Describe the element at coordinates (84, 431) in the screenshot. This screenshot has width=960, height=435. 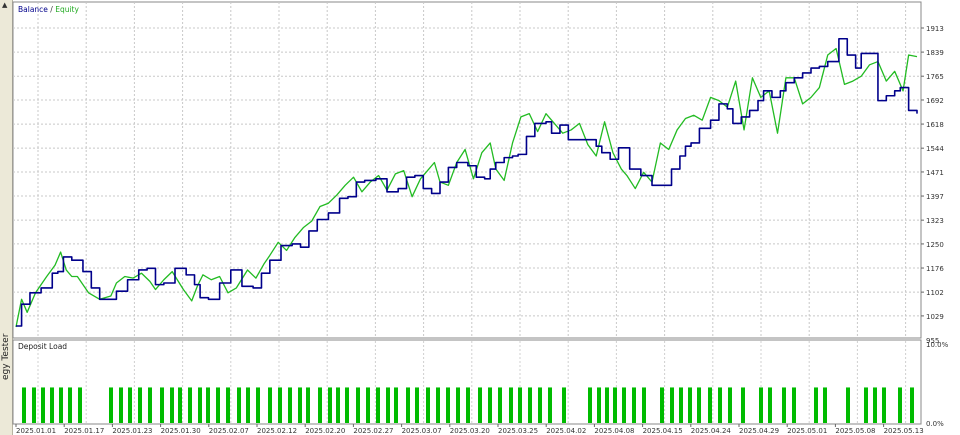
I see `x-tick-label: 2025.01.17` at that location.